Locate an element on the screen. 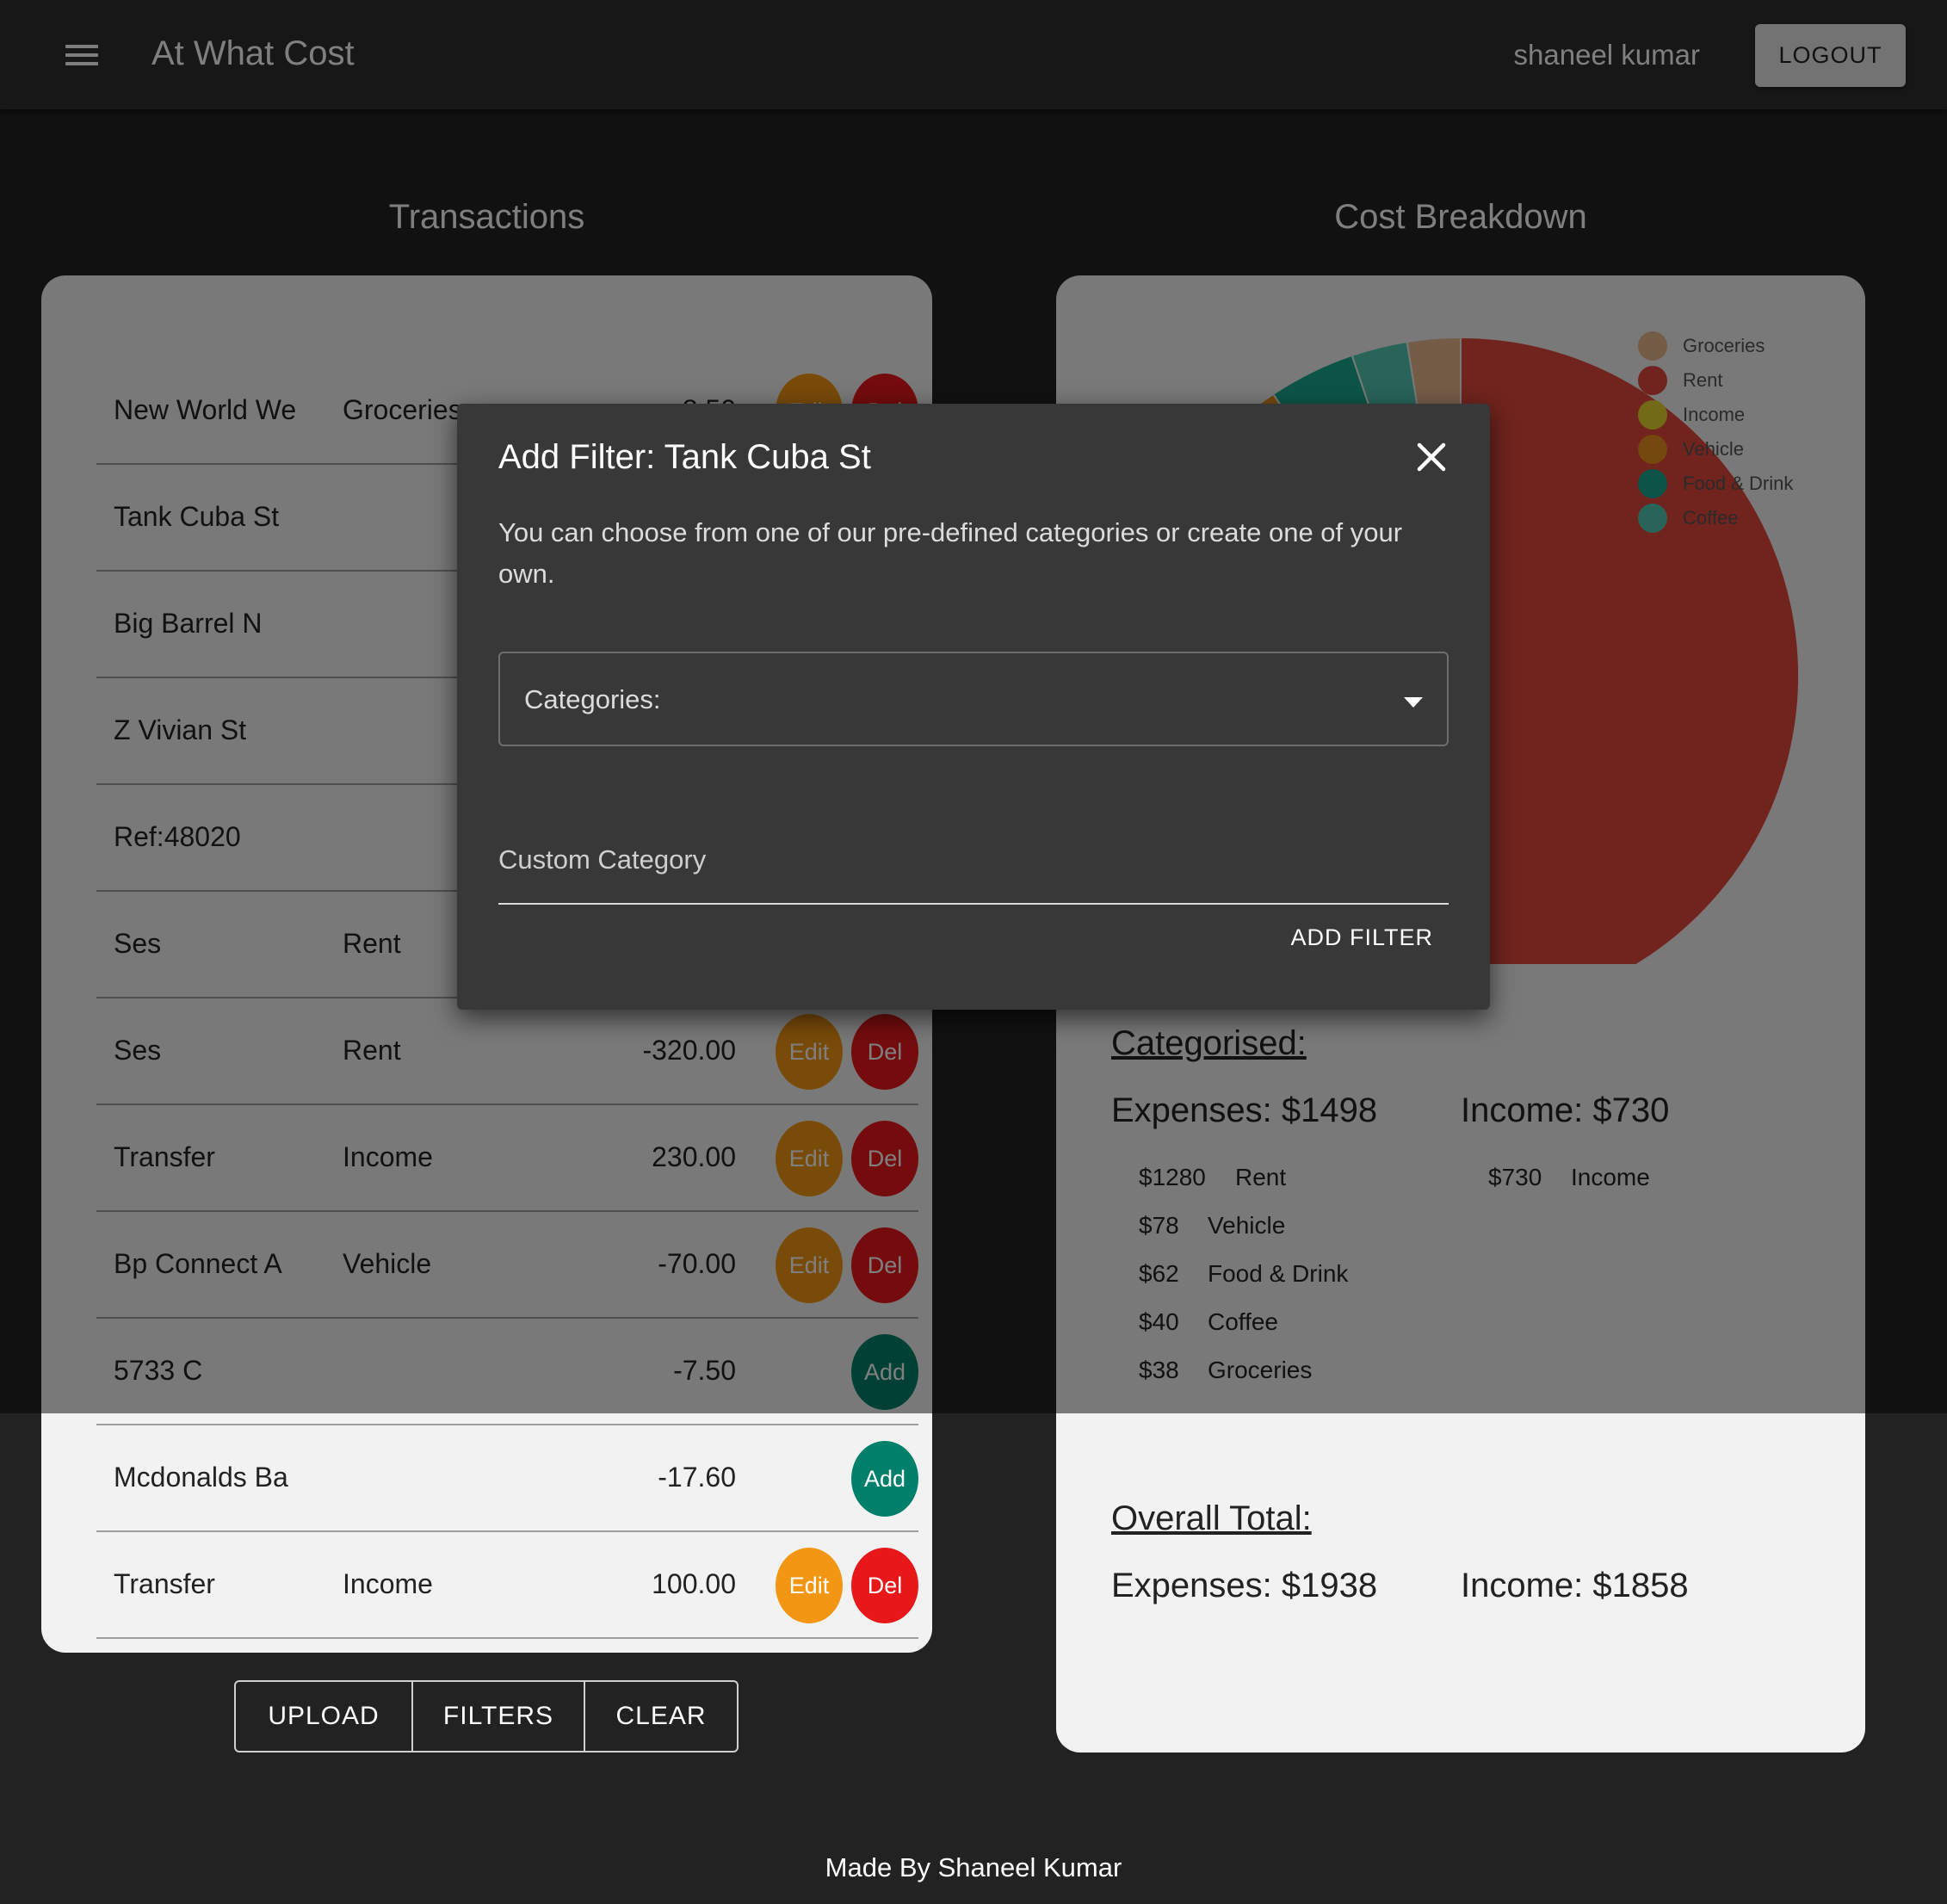 The image size is (1947, 1904). transaction-row: Mcdonalds Ba -17.60 Add is located at coordinates (507, 1479).